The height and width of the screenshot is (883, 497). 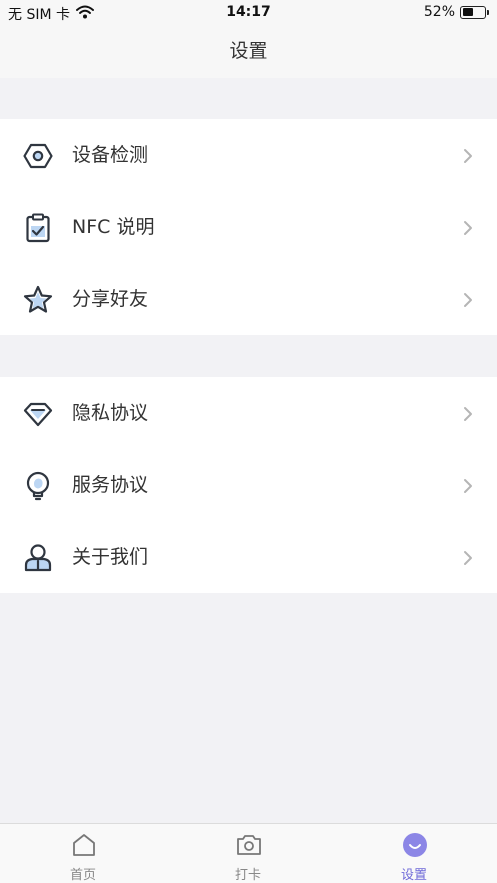 I want to click on status-bar: 无 SIM 卡 14:17 52%, so click(x=248, y=13).